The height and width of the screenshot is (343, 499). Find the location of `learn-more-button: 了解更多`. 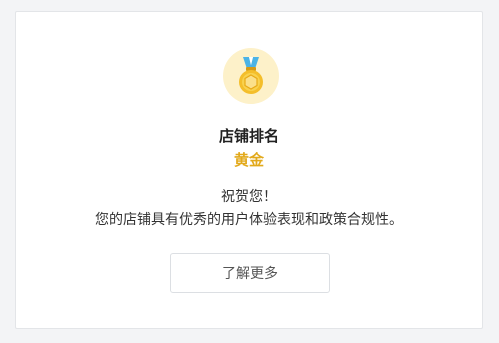

learn-more-button: 了解更多 is located at coordinates (250, 273).